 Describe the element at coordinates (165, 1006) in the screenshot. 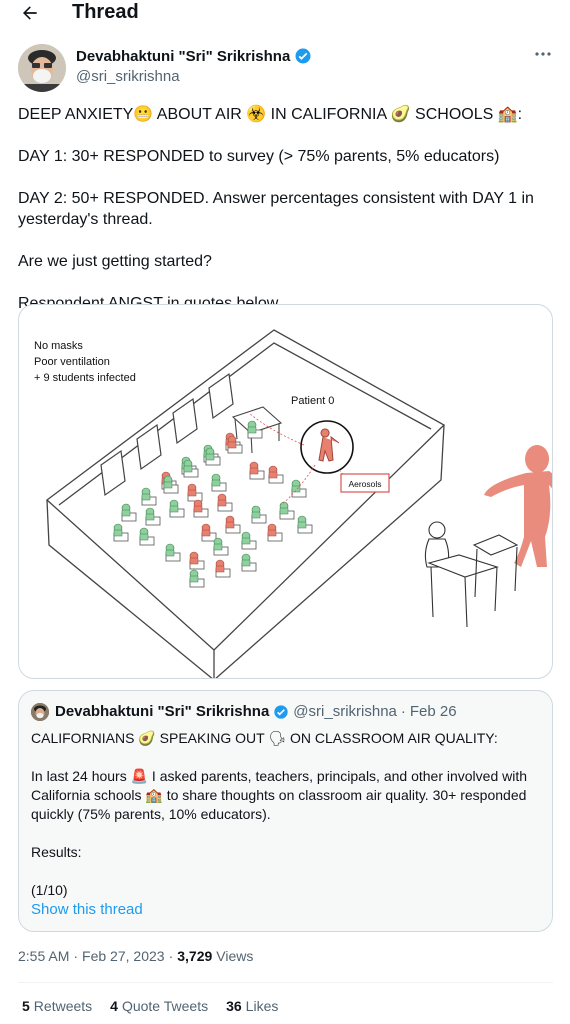

I see `quote-tweets-label: Quote Tweets` at that location.